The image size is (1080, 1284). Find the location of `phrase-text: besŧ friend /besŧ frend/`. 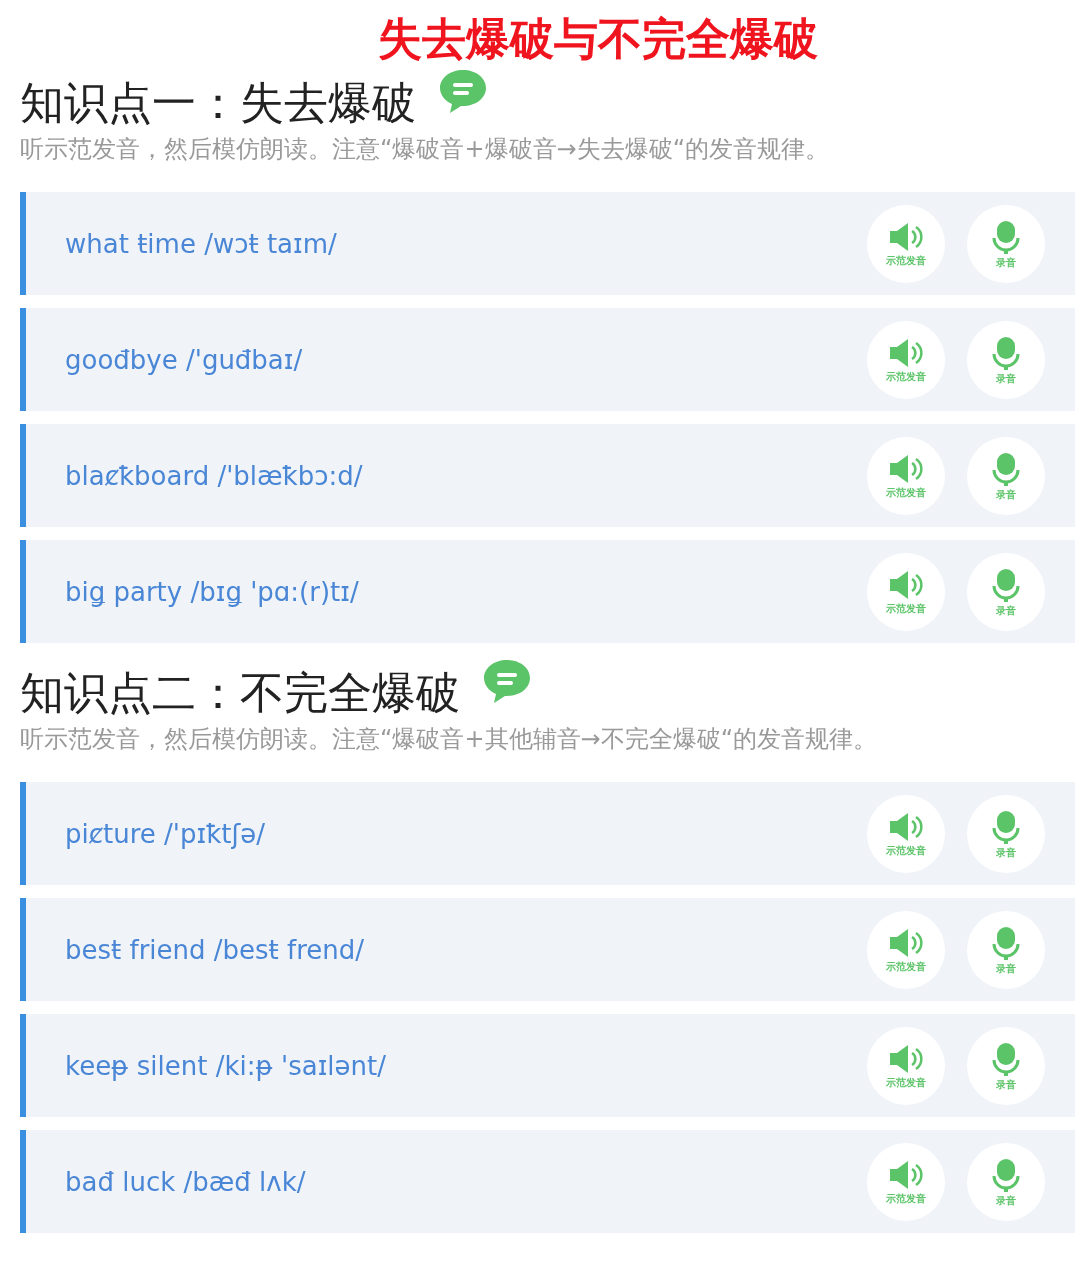

phrase-text: besŧ friend /besŧ frend/ is located at coordinates (215, 949).